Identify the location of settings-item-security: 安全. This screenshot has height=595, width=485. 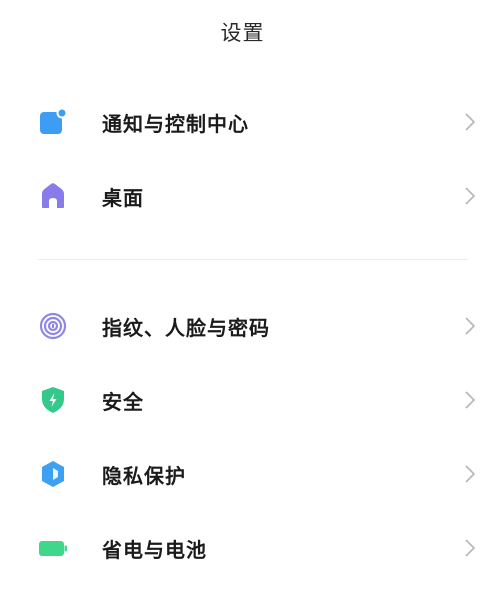
(242, 400).